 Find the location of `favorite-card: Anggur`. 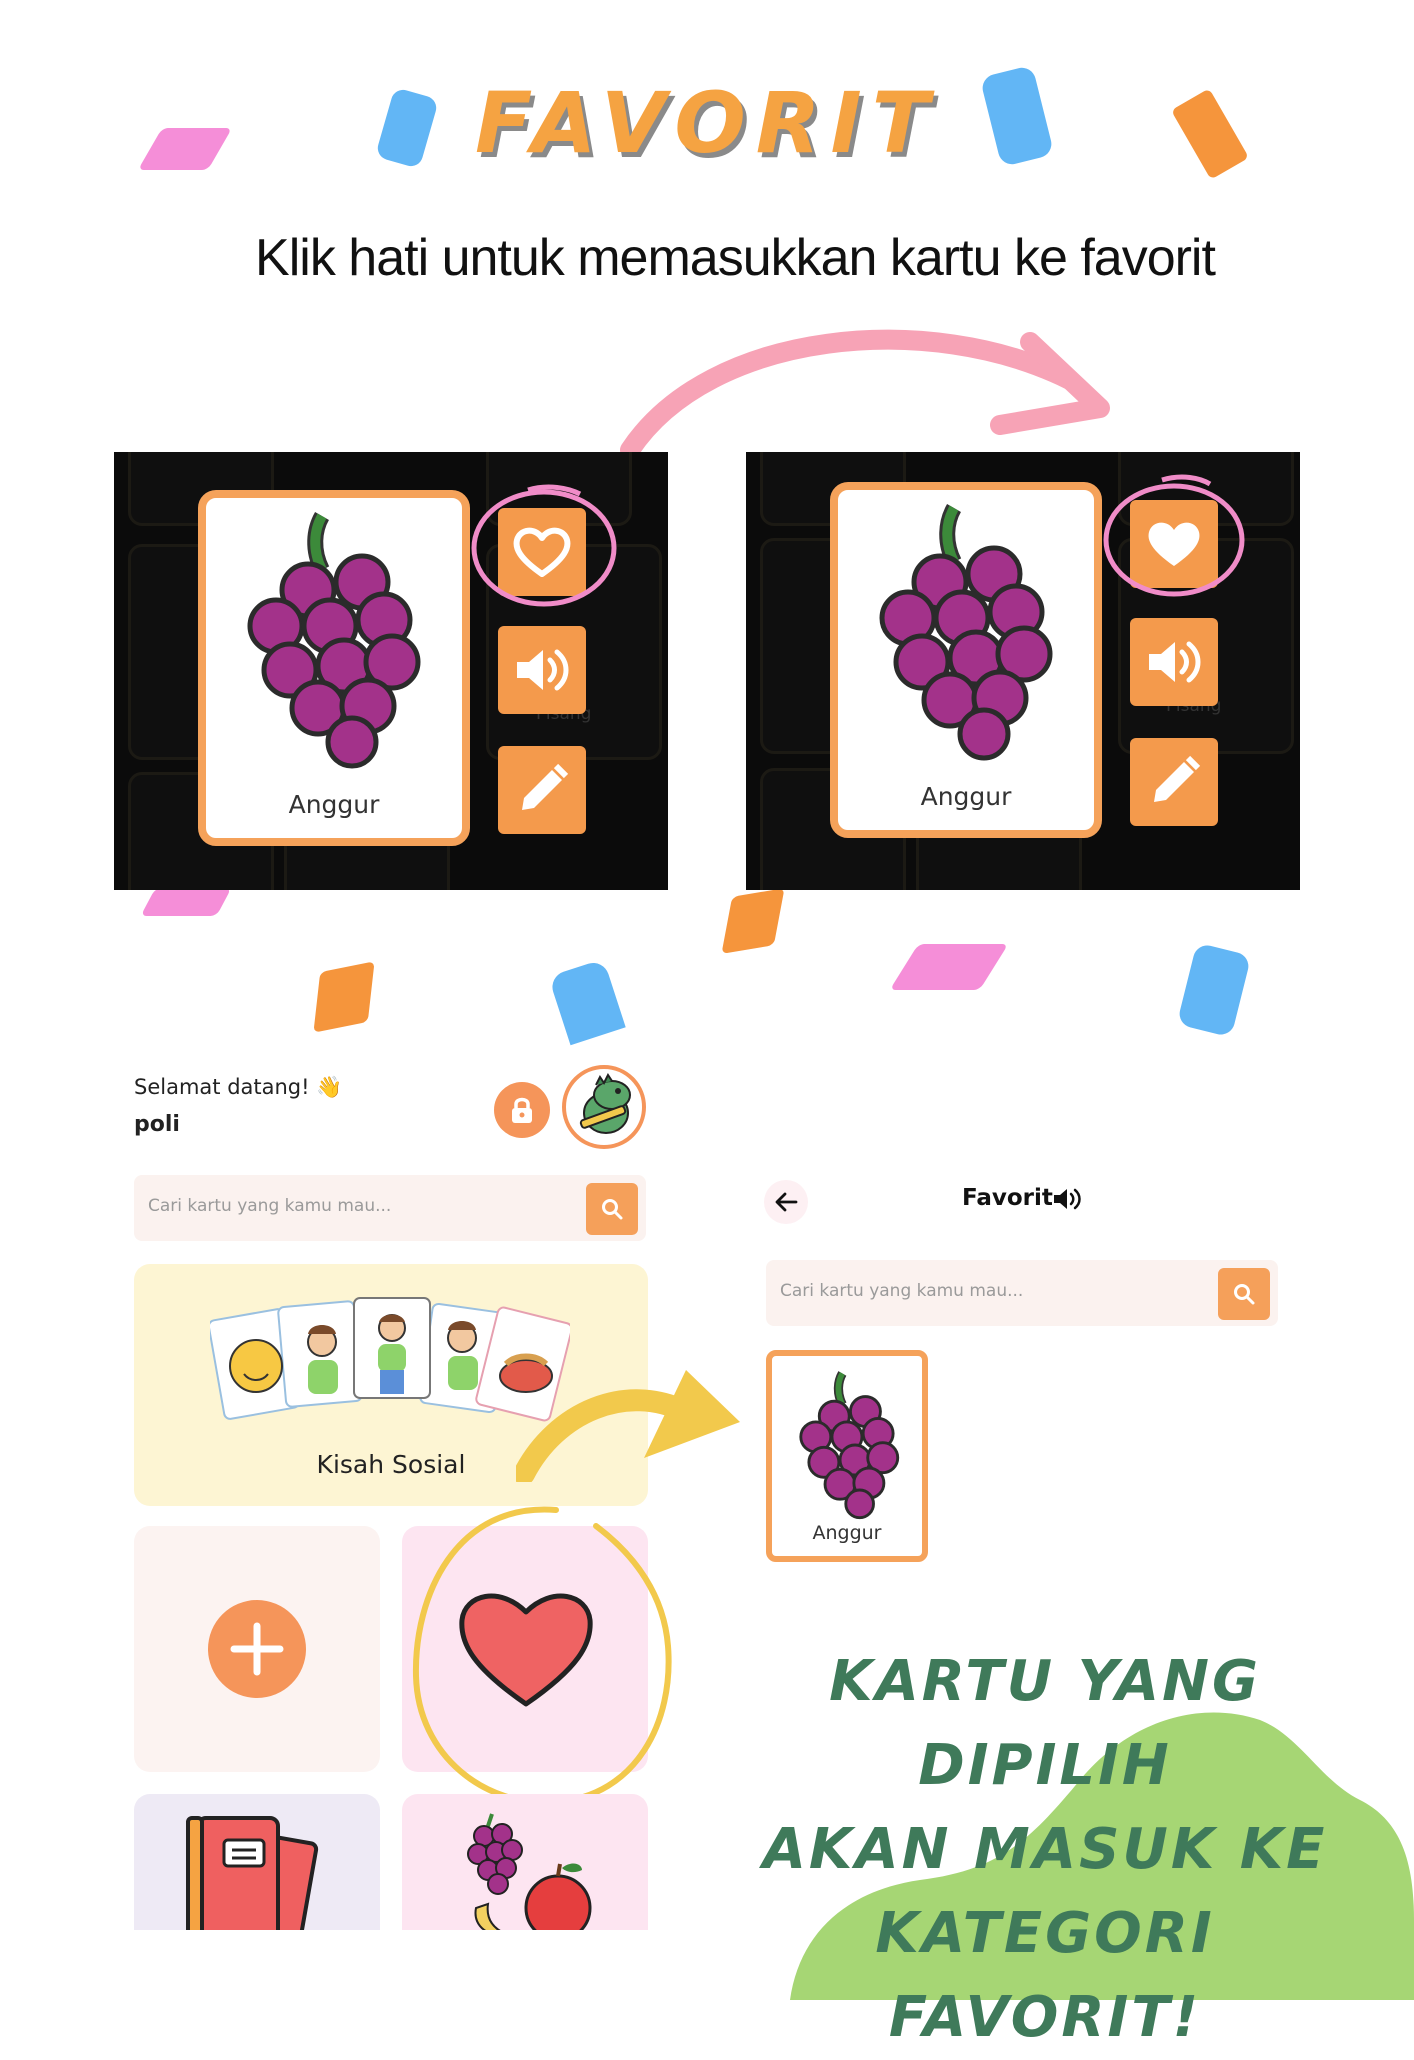

favorite-card: Anggur is located at coordinates (847, 1456).